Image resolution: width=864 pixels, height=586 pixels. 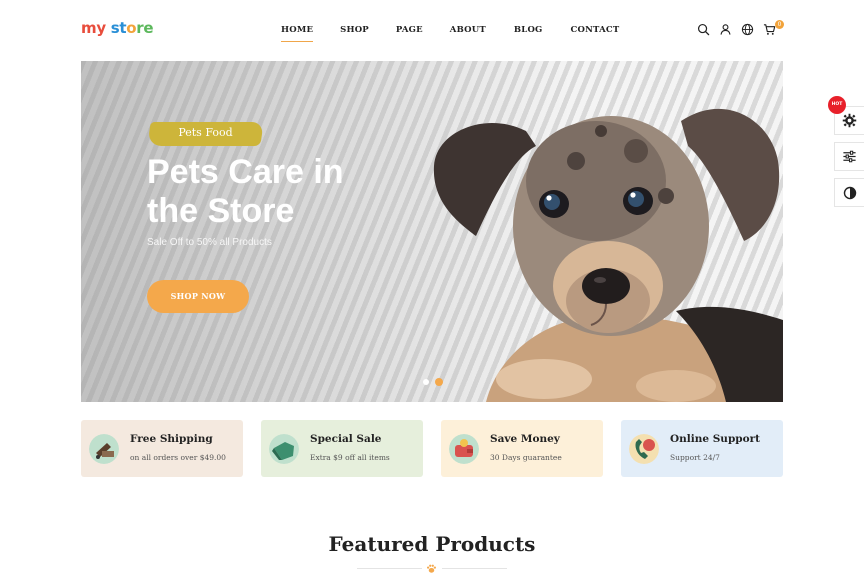 I want to click on logo-text-part: st, so click(x=116, y=28).